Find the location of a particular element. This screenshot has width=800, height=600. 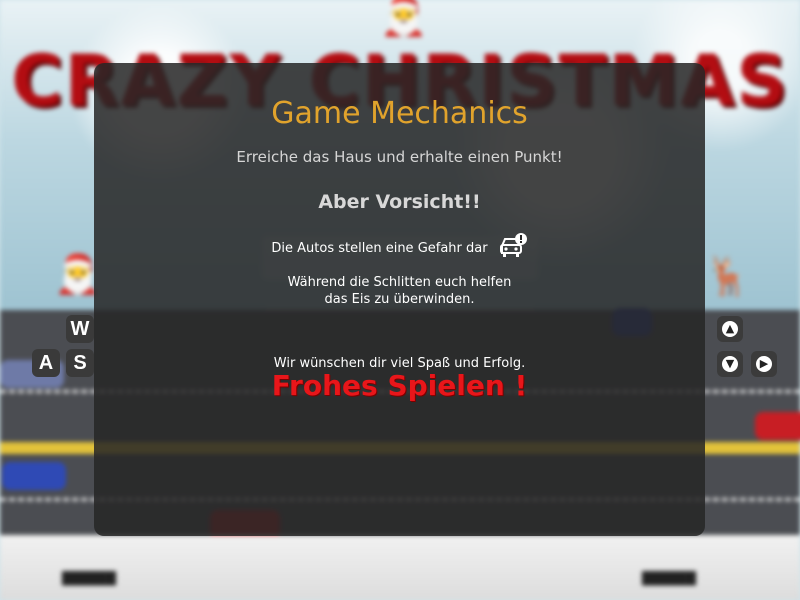

sleds-text-line1: Während die Schlitten euch helfen is located at coordinates (399, 282).